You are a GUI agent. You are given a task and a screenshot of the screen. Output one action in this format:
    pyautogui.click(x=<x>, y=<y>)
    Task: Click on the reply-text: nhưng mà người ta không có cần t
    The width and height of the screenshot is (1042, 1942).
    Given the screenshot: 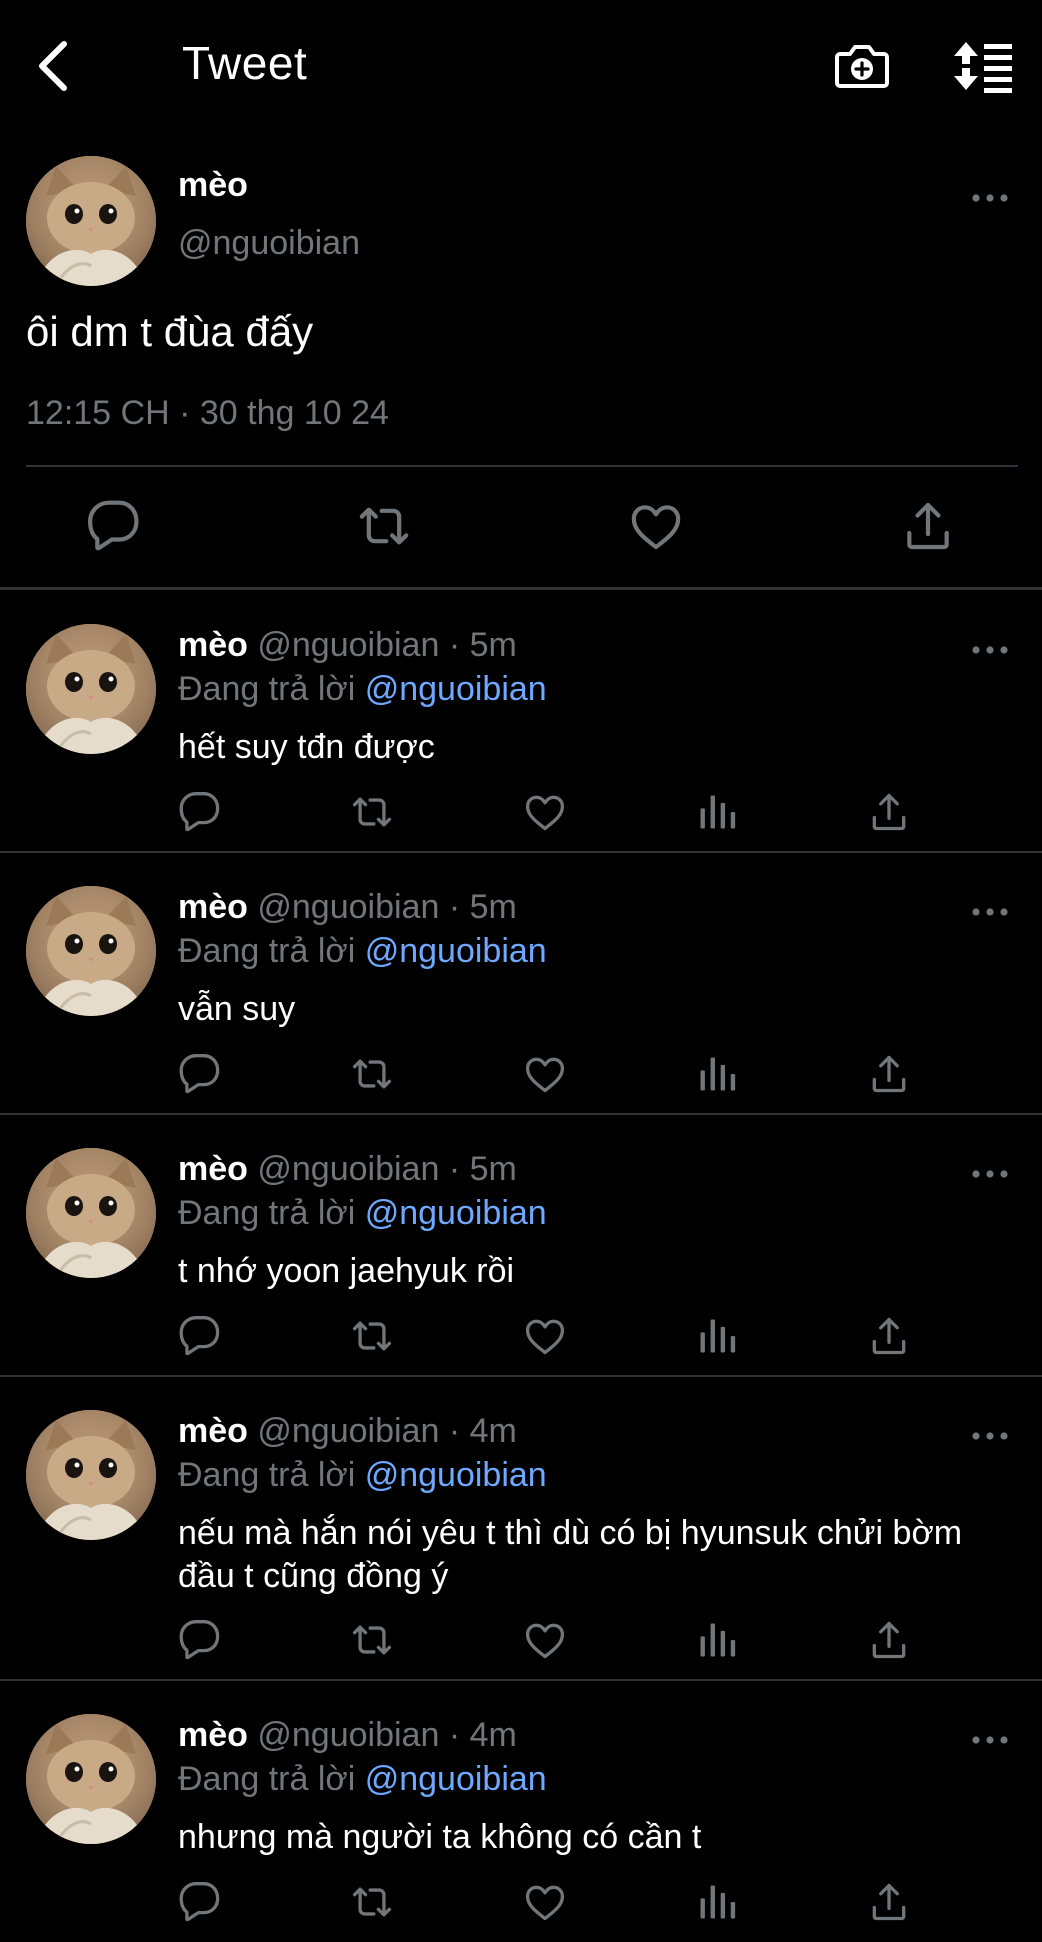 What is the action you would take?
    pyautogui.click(x=440, y=1837)
    